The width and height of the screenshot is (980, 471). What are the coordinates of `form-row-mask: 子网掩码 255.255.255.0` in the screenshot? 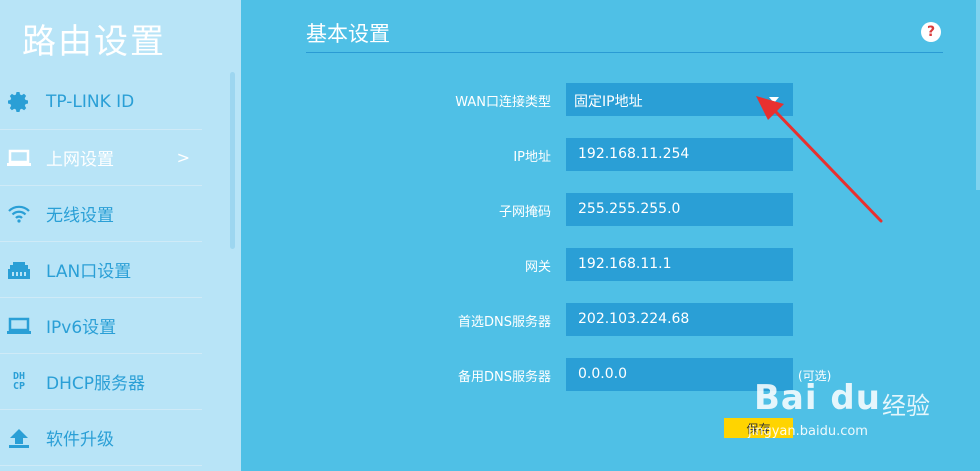 It's located at (610, 209).